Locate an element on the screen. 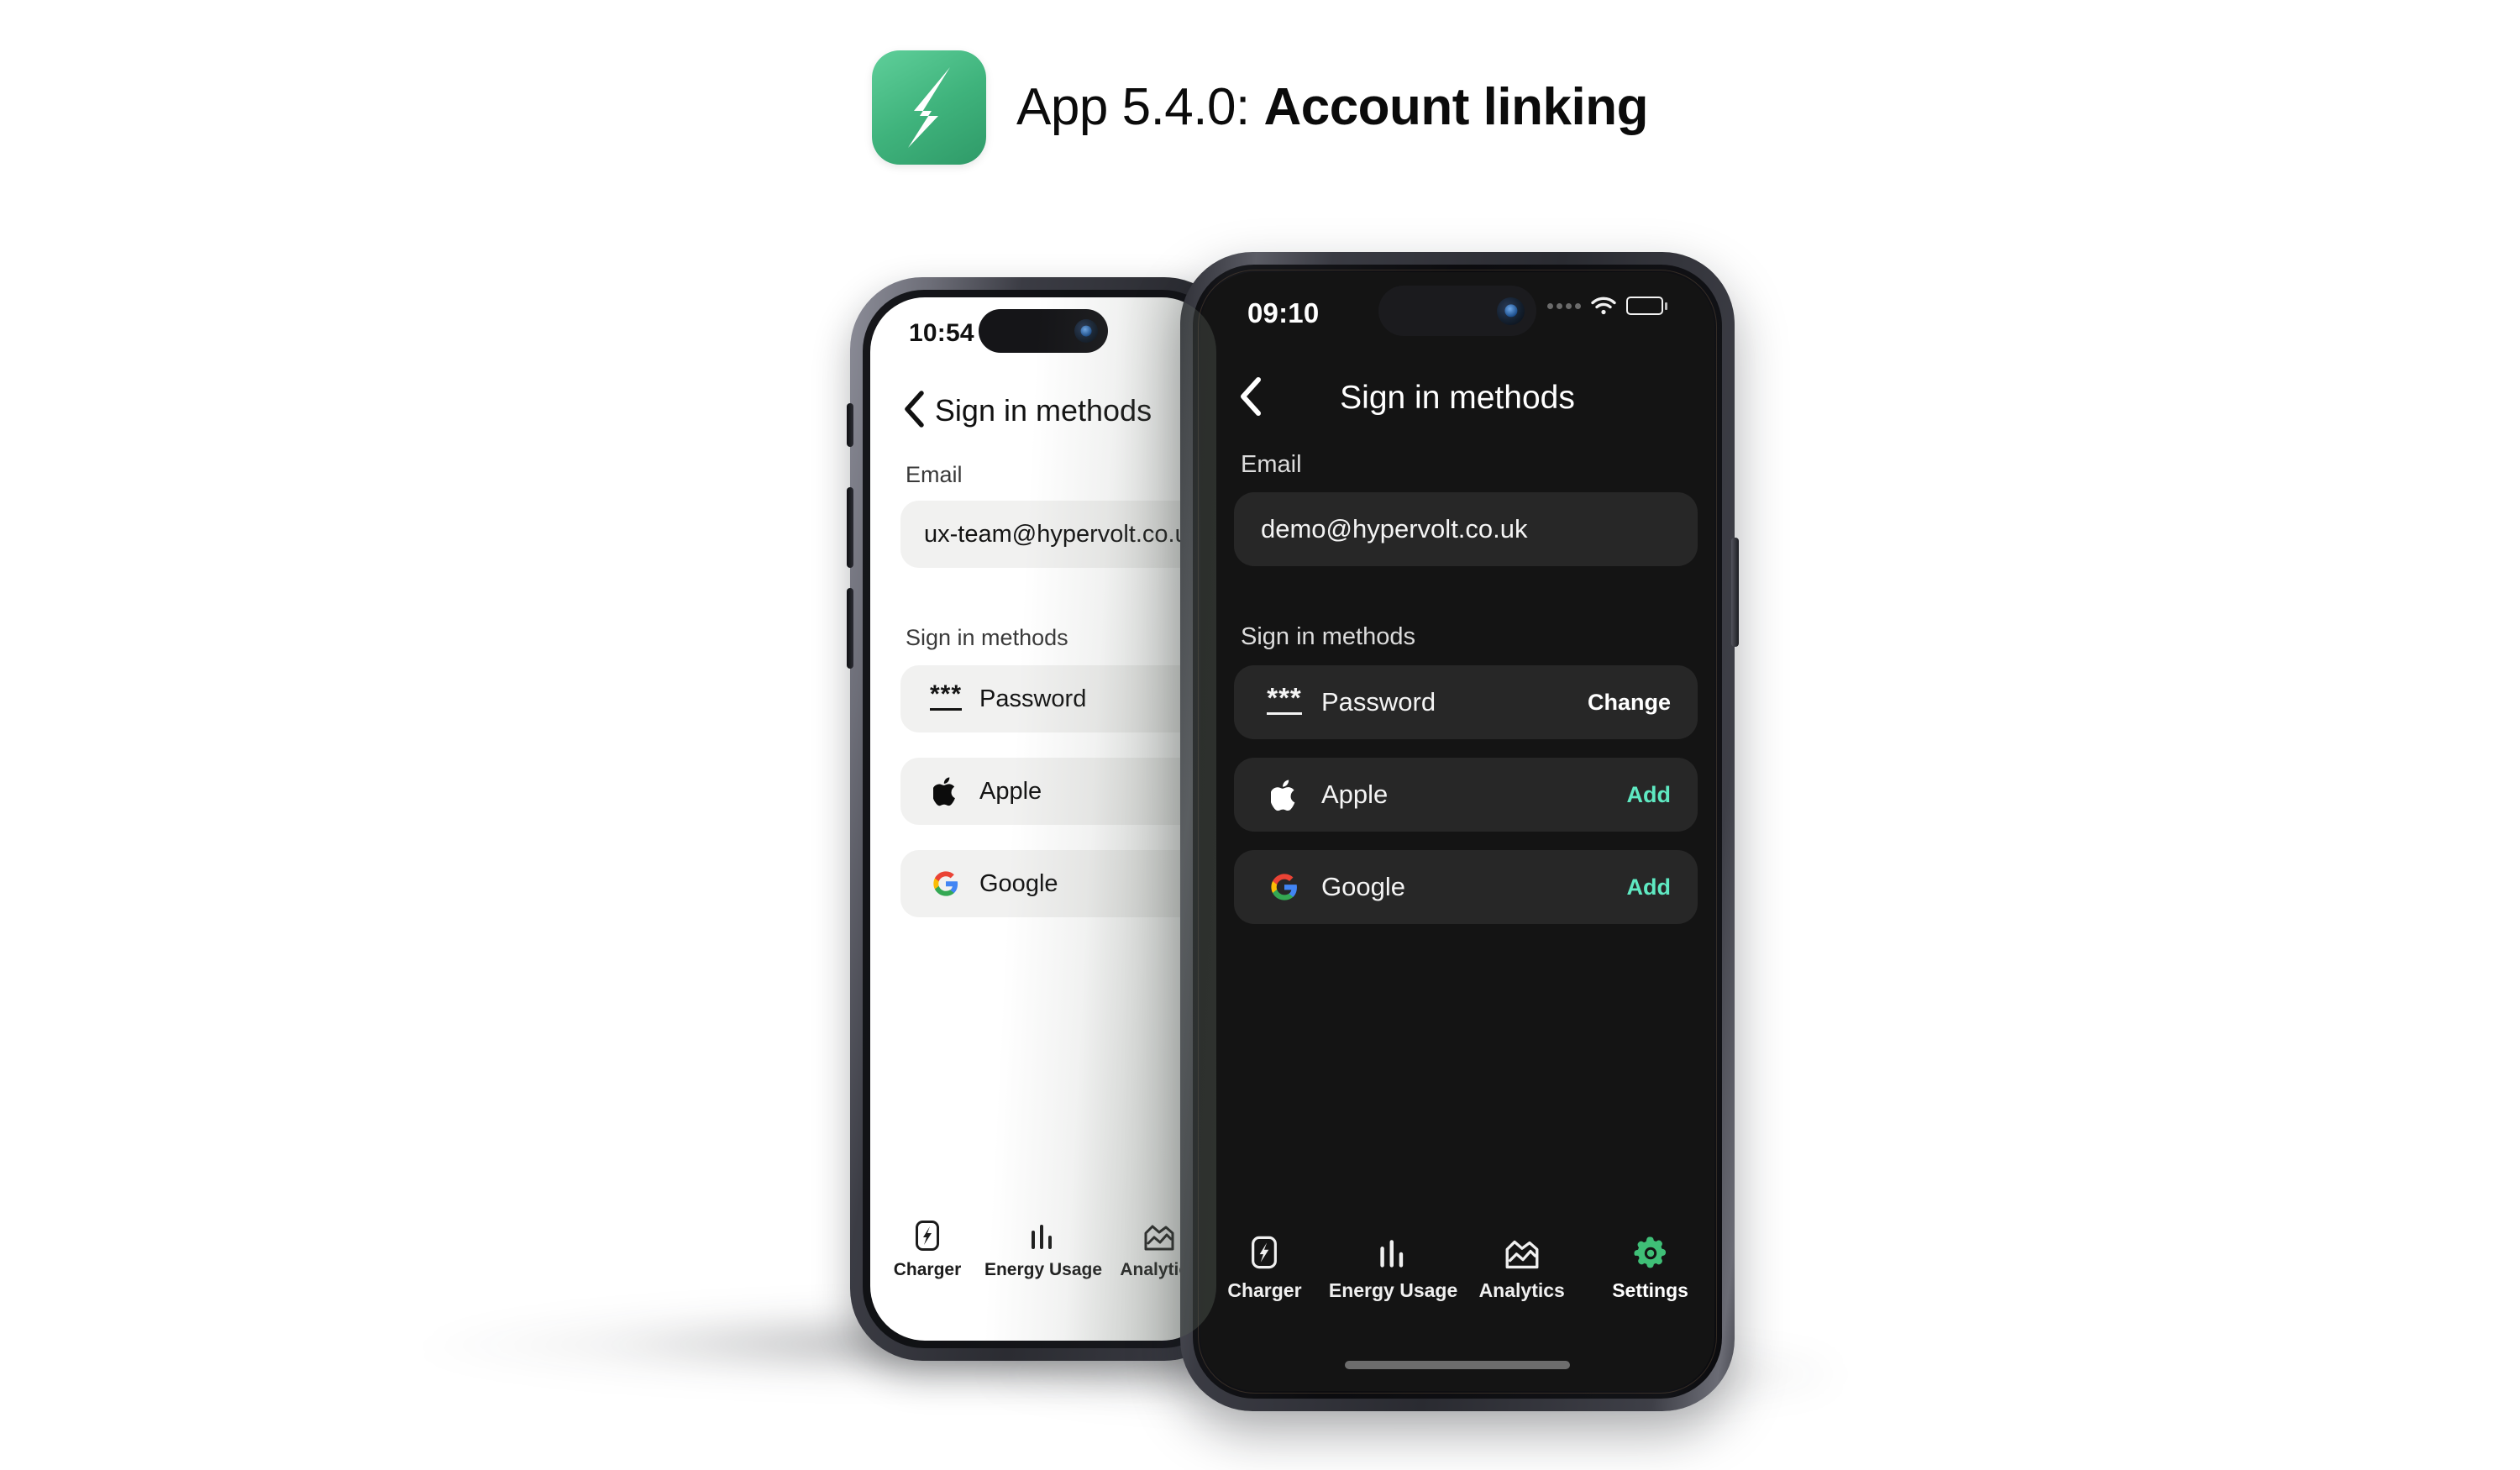 Image resolution: width=2520 pixels, height=1470 pixels. tab-charger-back: Charger is located at coordinates (927, 1260).